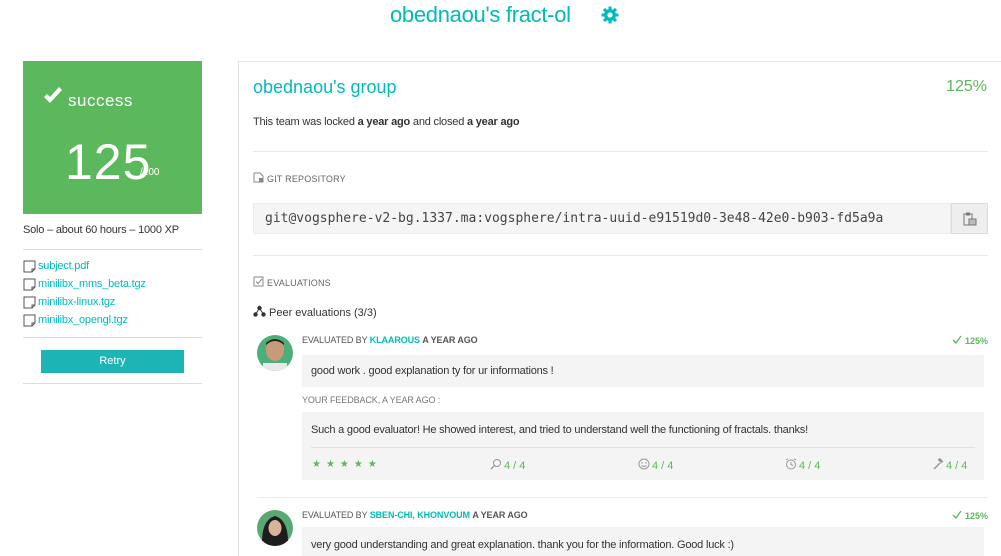 The width and height of the screenshot is (1001, 556). I want to click on attachment-minilibx-linux: minilibx-linux.tgz, so click(84, 305).